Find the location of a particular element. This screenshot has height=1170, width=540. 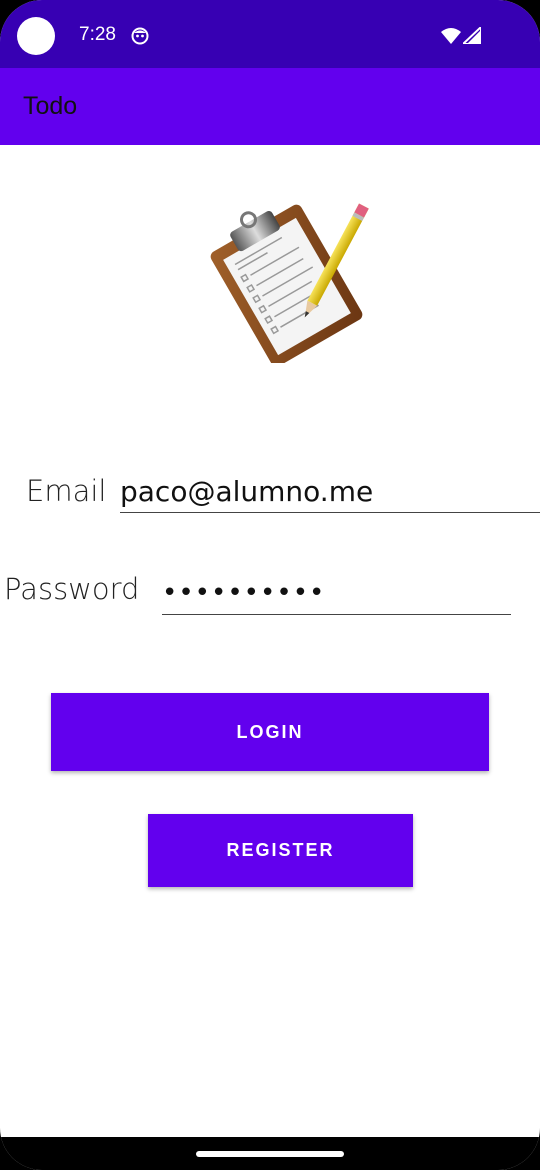

camera-cutout is located at coordinates (36, 36).